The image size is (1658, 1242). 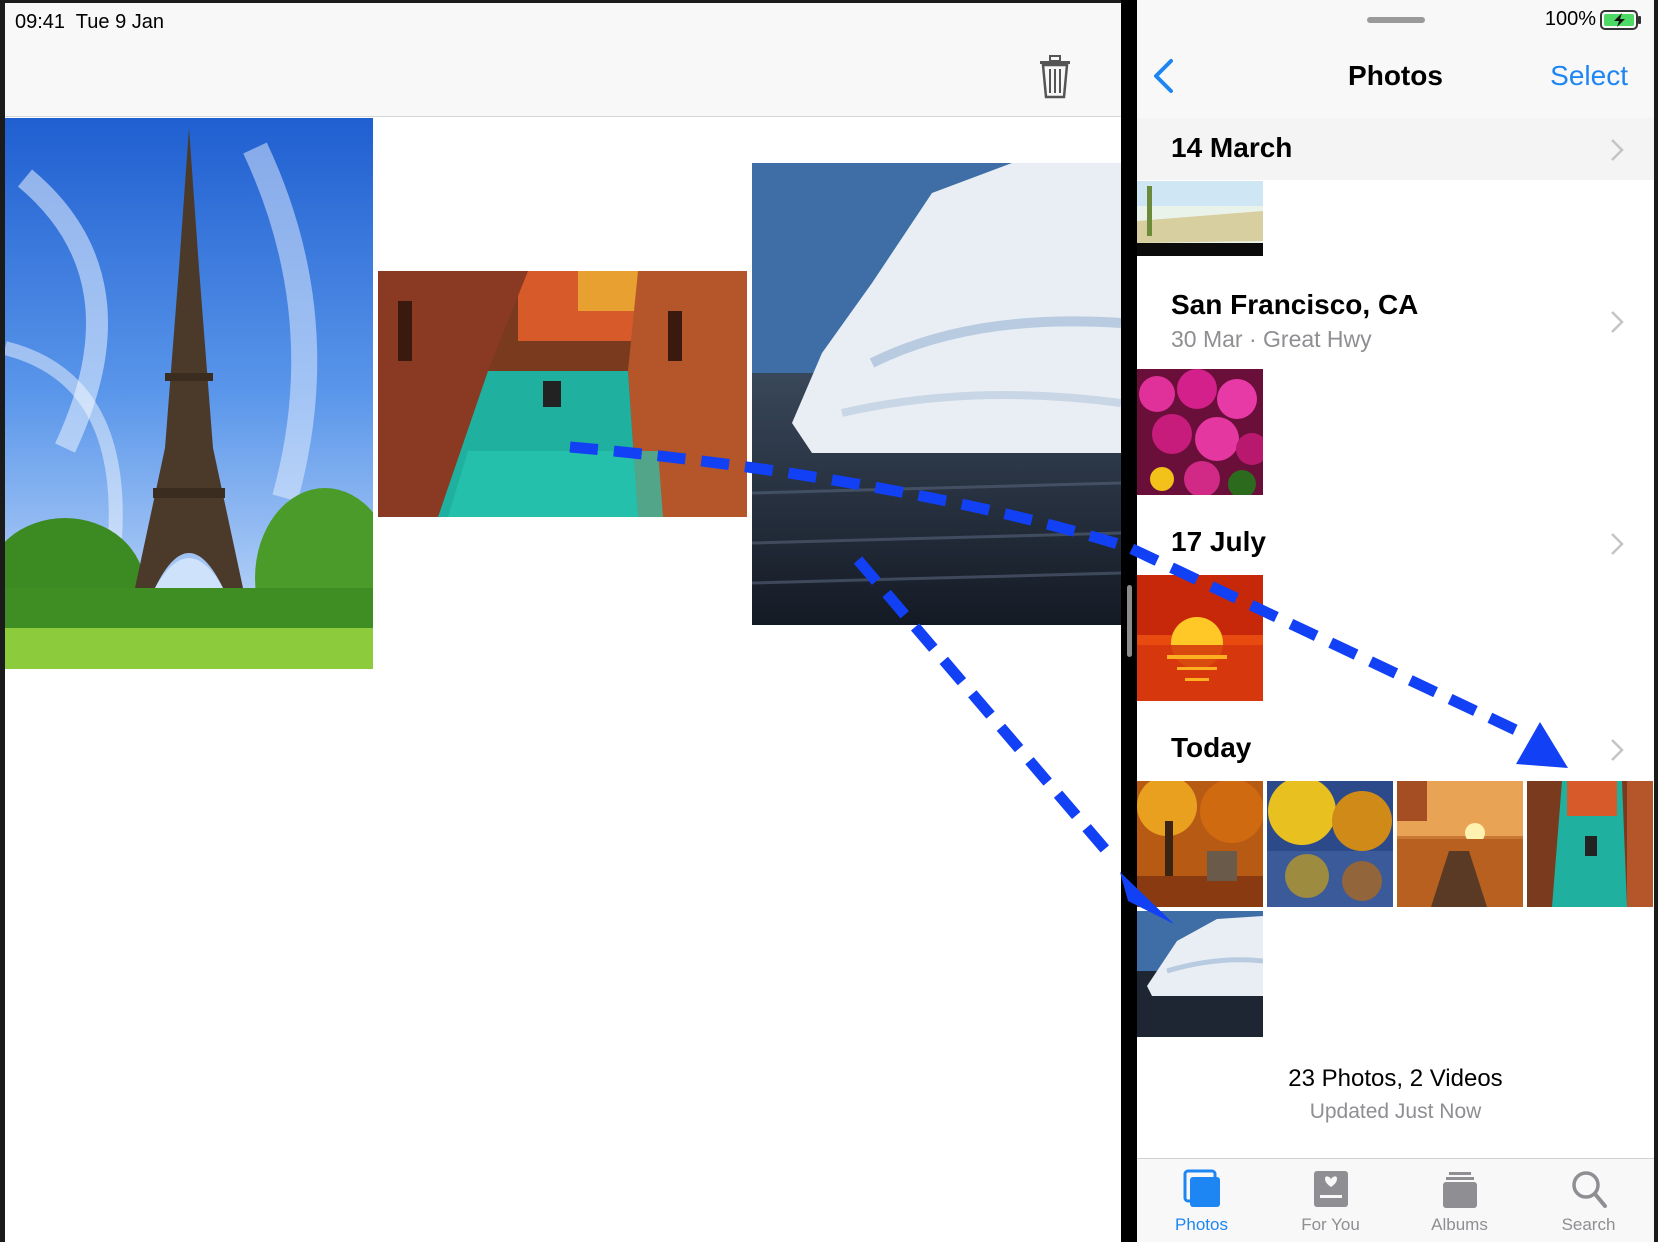 What do you see at coordinates (1232, 147) in the screenshot?
I see `section-title: 14 March` at bounding box center [1232, 147].